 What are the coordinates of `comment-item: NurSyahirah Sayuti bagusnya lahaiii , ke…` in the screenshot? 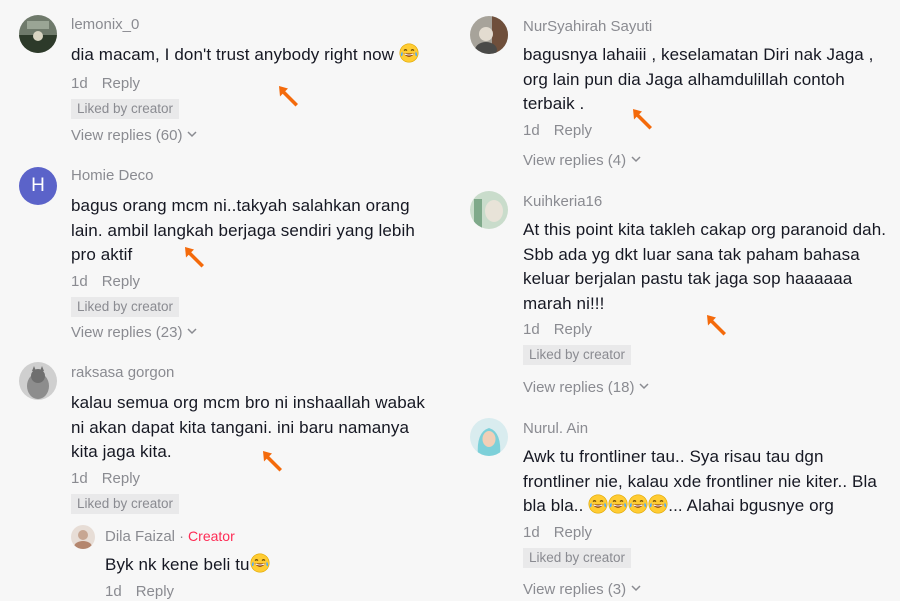 It's located at (675, 90).